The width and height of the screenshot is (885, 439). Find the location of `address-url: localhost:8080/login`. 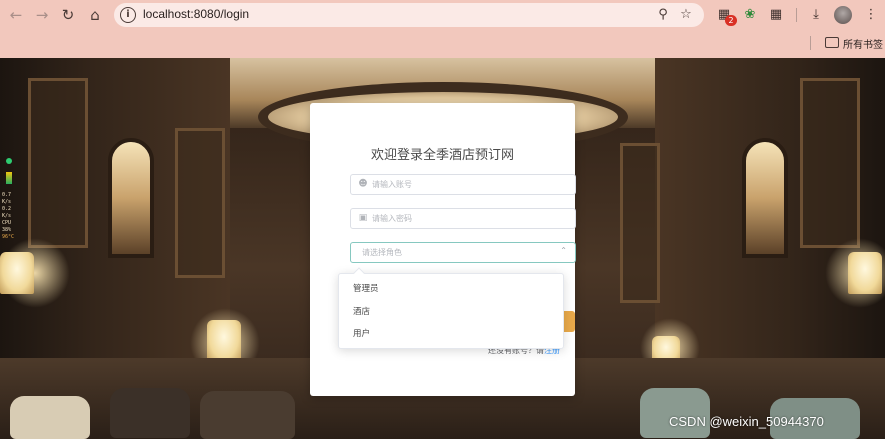

address-url: localhost:8080/login is located at coordinates (196, 14).